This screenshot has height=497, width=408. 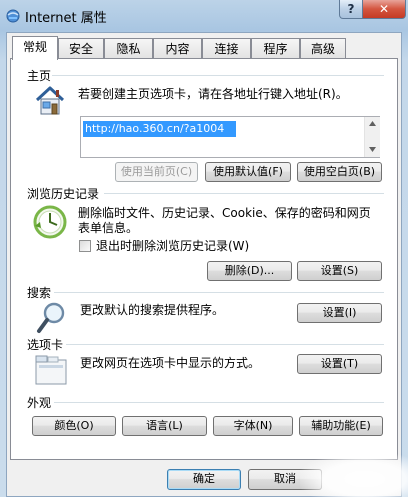 I want to click on history-divider, so click(x=244, y=193).